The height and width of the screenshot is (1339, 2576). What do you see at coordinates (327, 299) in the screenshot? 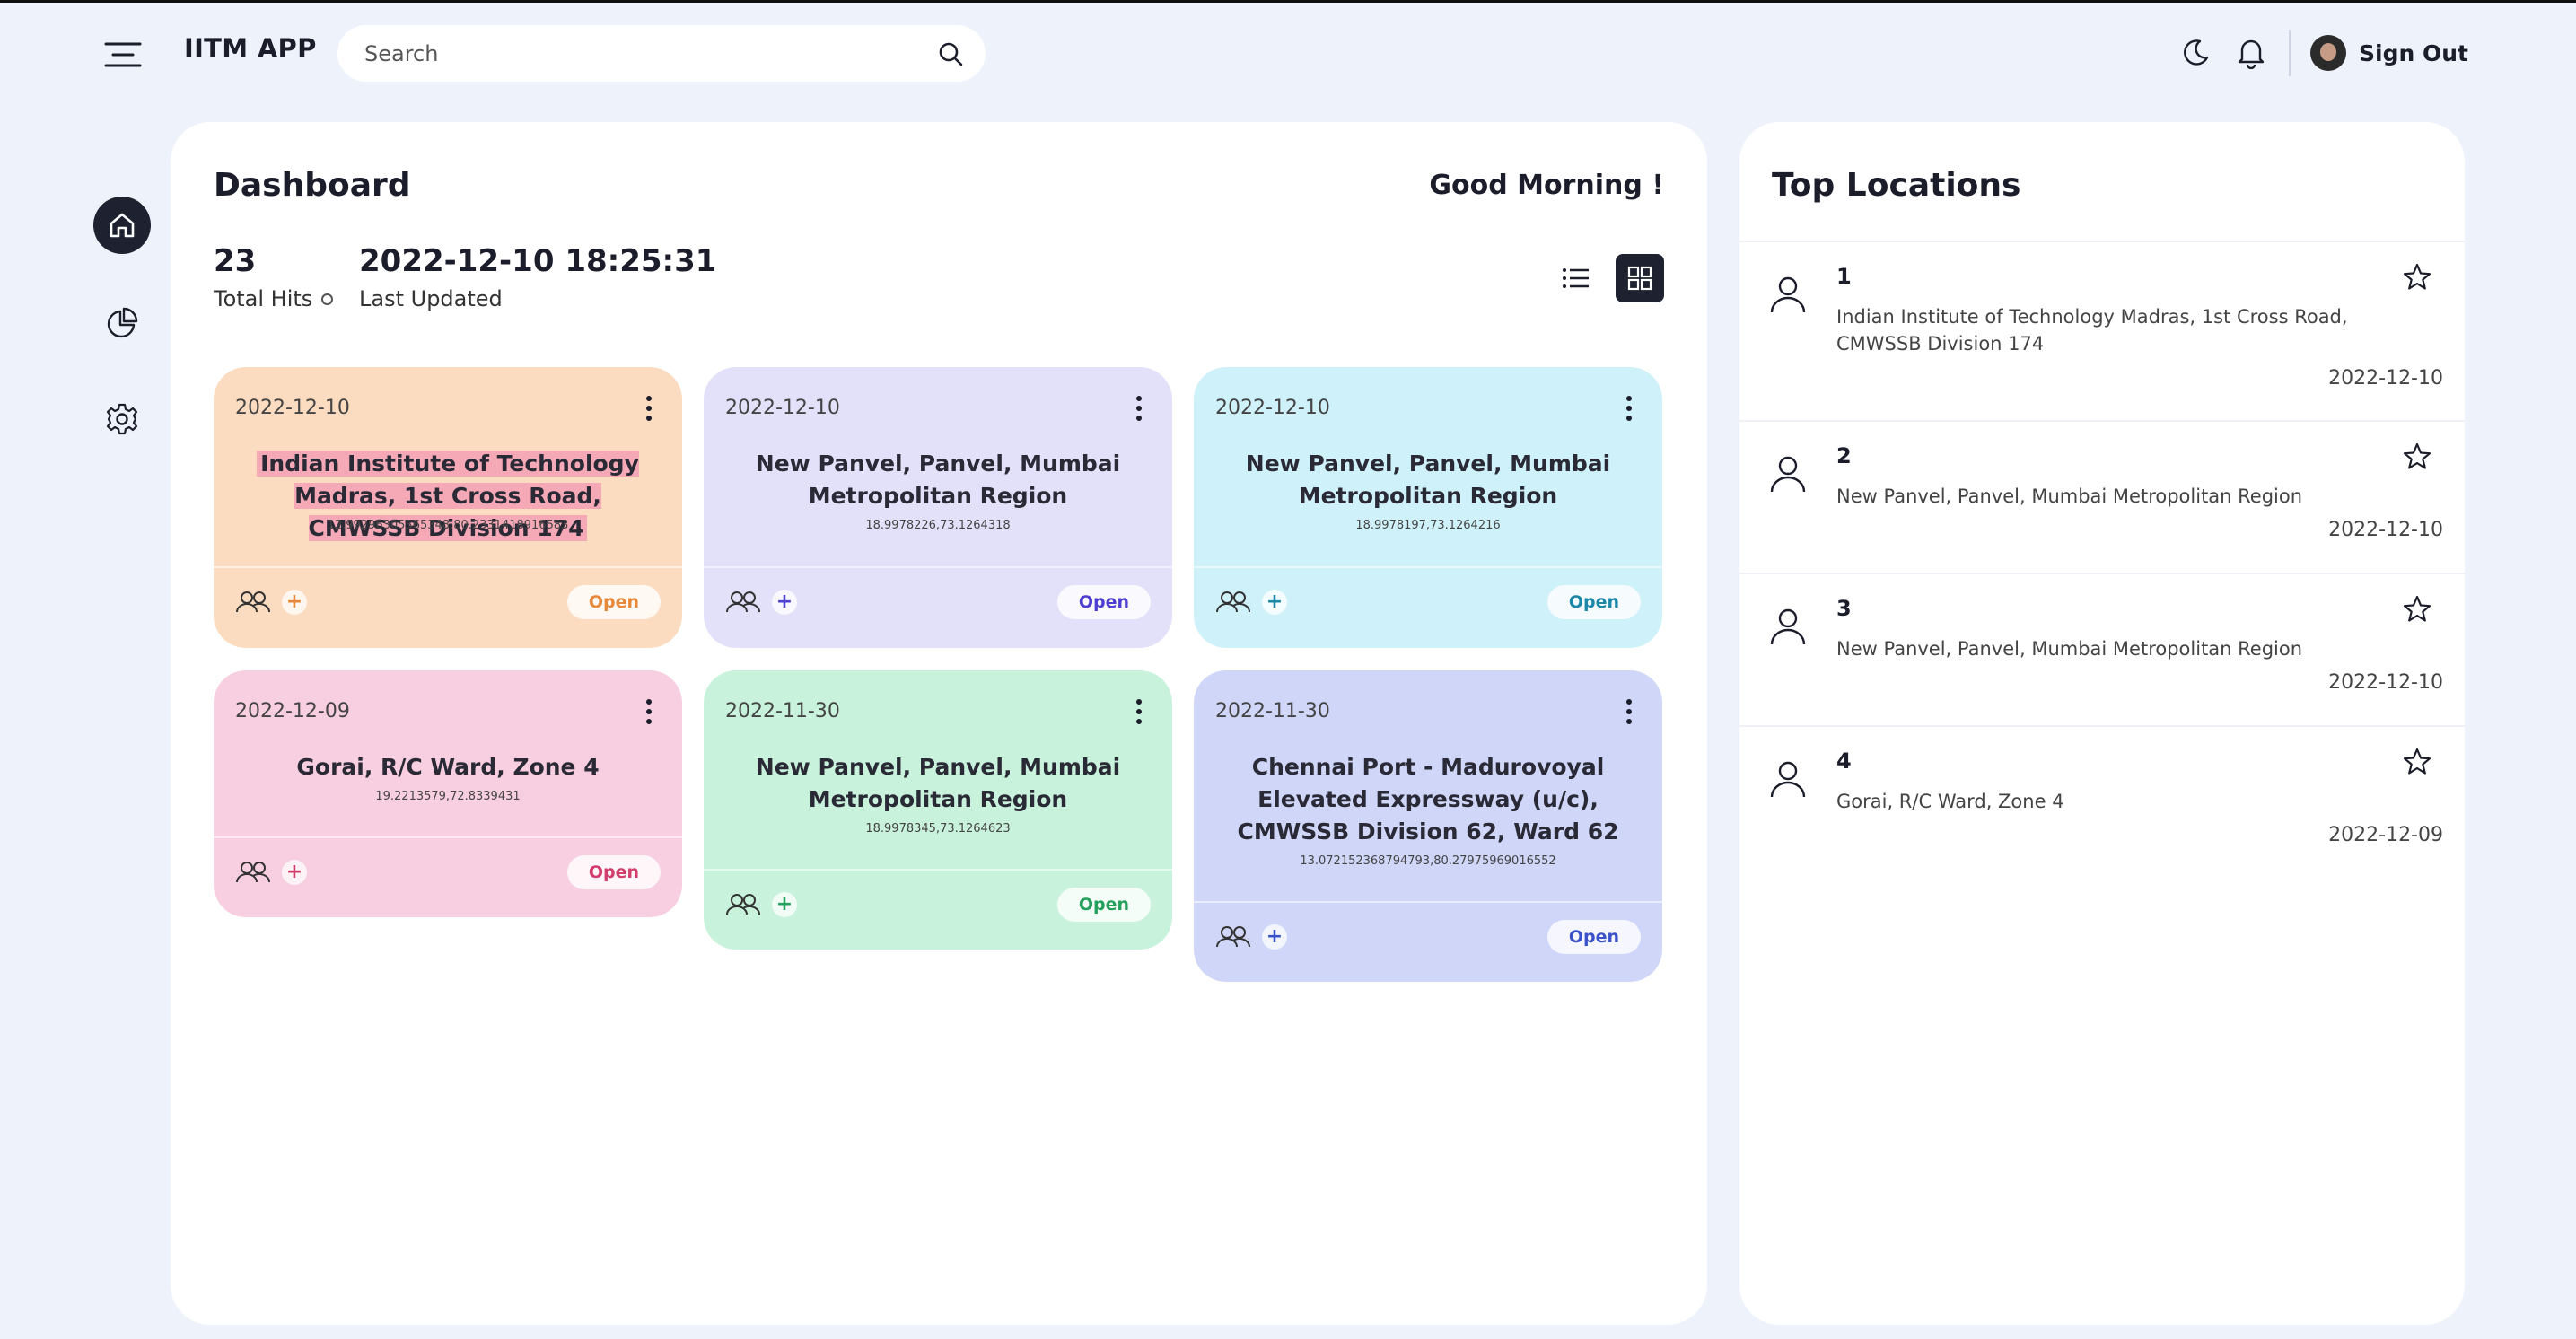
I see `status-dot-icon` at bounding box center [327, 299].